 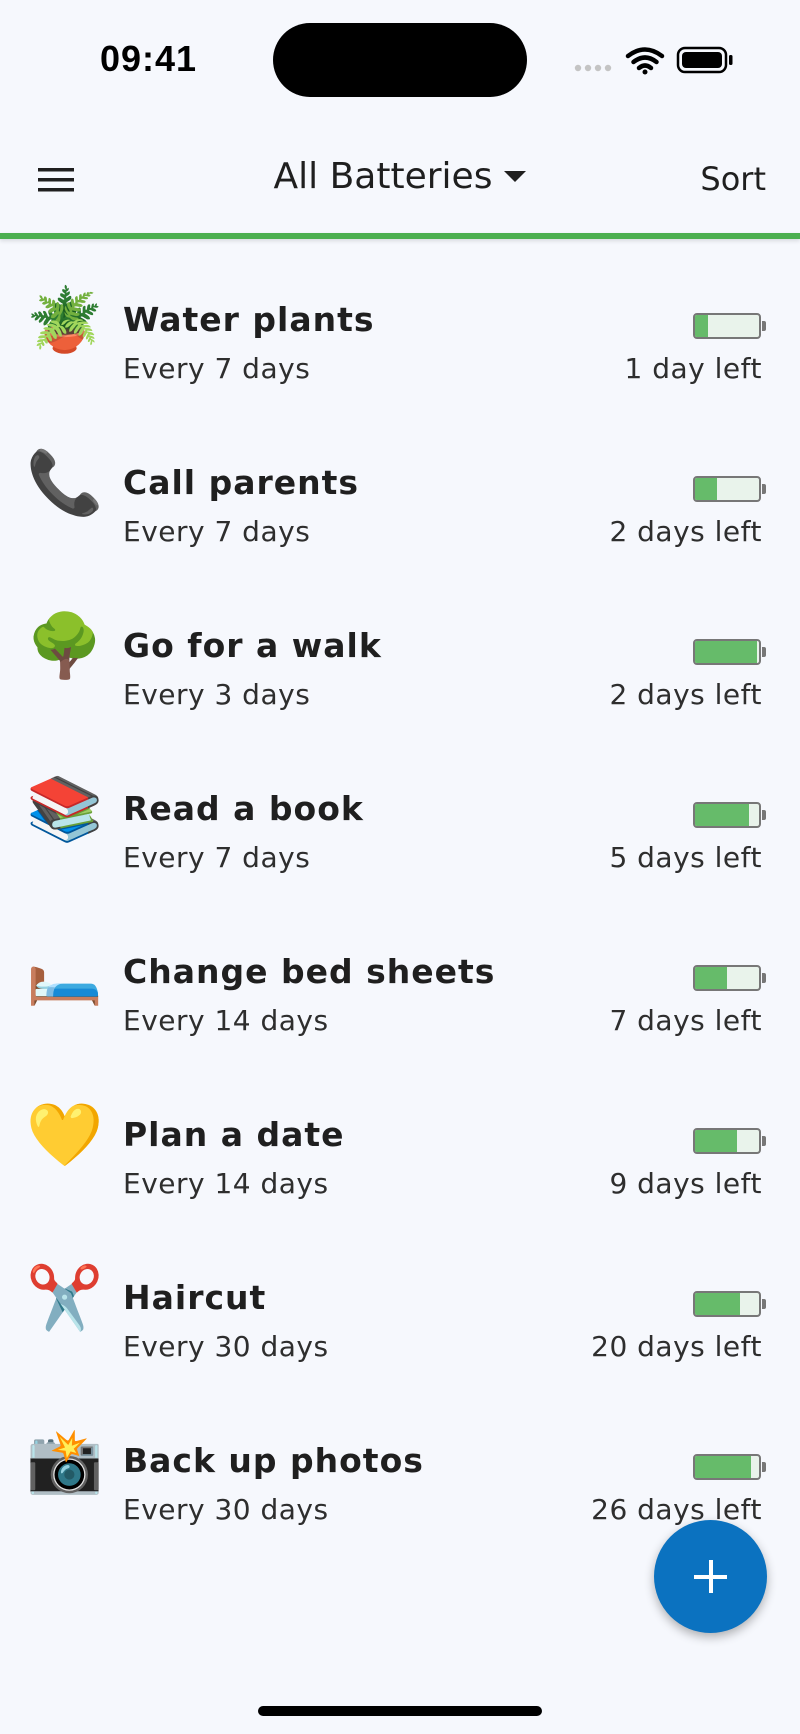 I want to click on battery-name: Haircut, so click(x=195, y=1297).